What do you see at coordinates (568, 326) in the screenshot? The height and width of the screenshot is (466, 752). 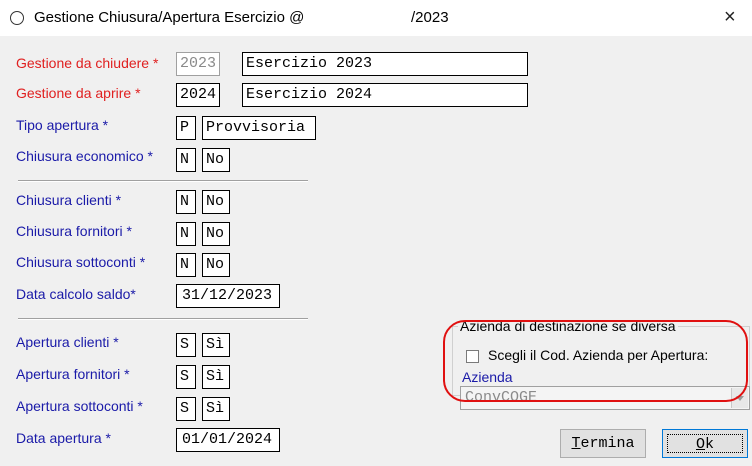 I see `destination-group-title: Azienda di destinazione se diversa` at bounding box center [568, 326].